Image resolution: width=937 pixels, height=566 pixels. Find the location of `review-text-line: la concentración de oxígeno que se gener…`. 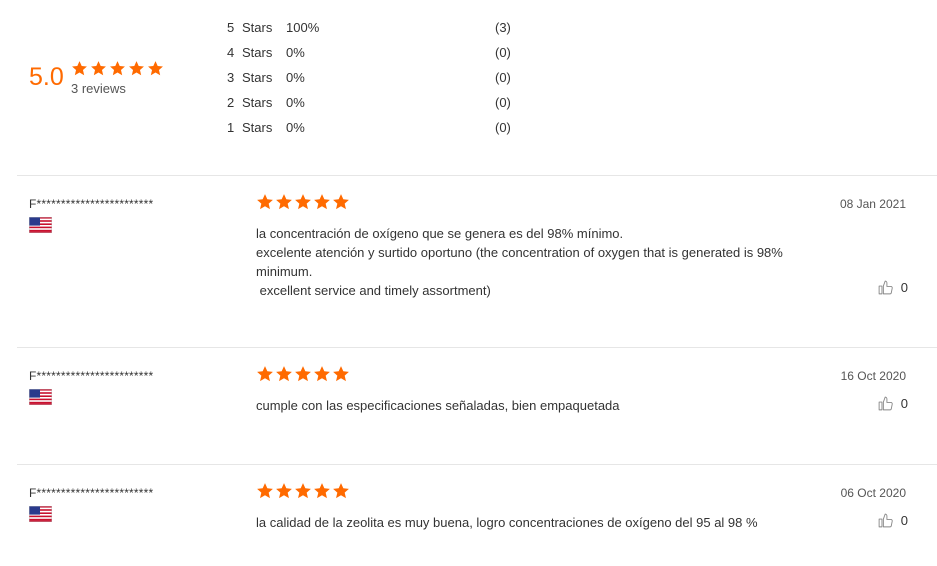

review-text-line: la concentración de oxígeno que se gener… is located at coordinates (440, 233).